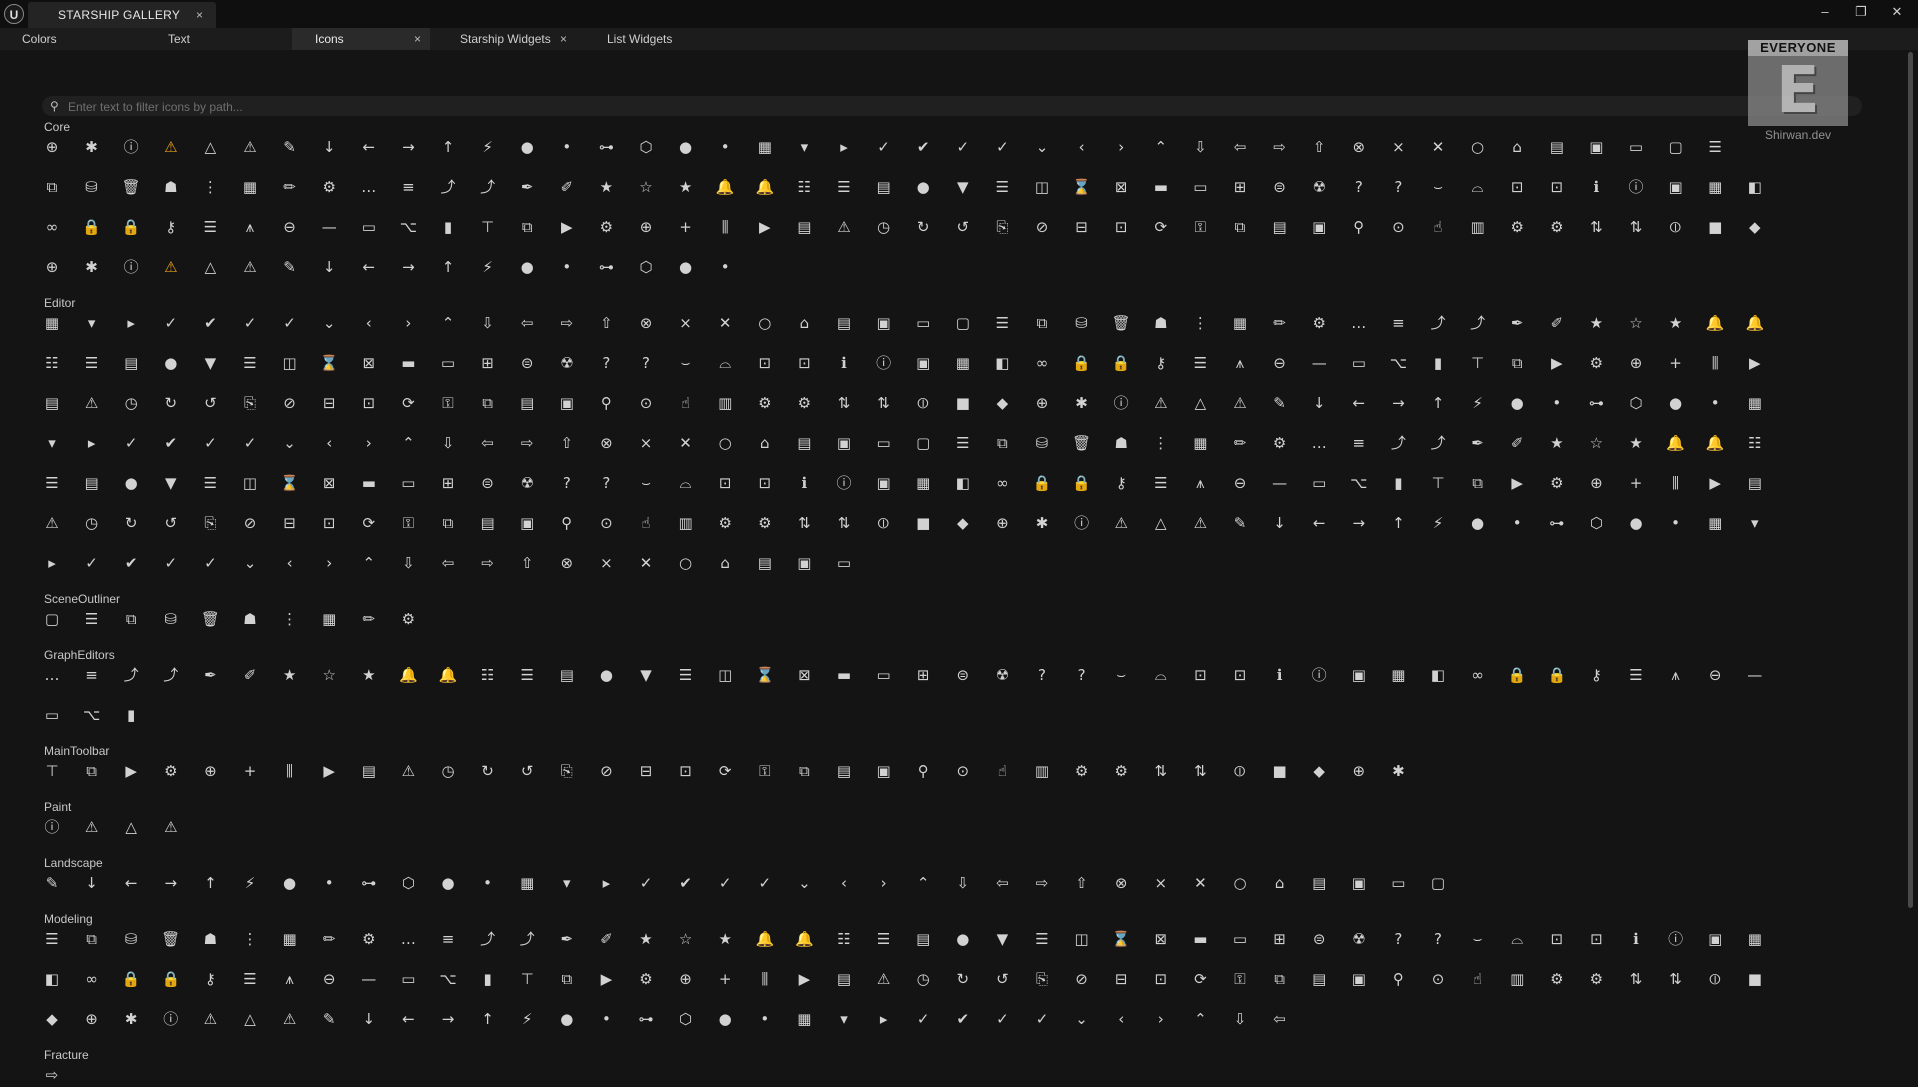 Image resolution: width=1918 pixels, height=1087 pixels. Describe the element at coordinates (1557, 187) in the screenshot. I see `core-icon: ⊡` at that location.